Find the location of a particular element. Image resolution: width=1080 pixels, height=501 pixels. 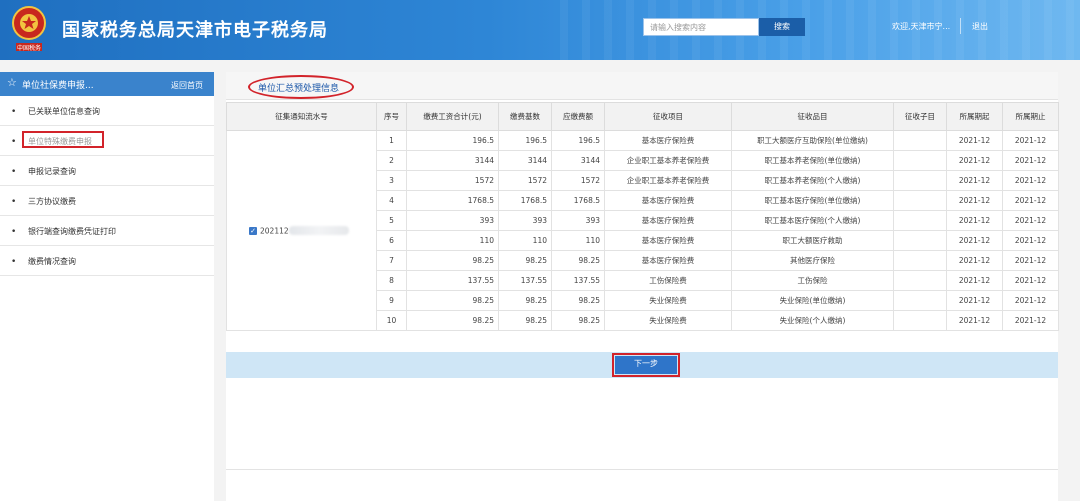

row-no: 3 is located at coordinates (391, 180).